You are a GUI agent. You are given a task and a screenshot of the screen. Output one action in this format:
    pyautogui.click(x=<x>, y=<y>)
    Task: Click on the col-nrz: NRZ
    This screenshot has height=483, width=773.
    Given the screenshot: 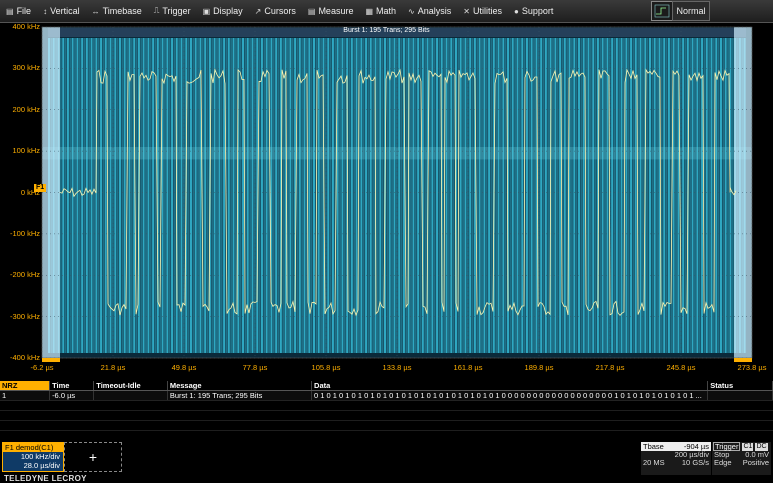 What is the action you would take?
    pyautogui.click(x=25, y=385)
    